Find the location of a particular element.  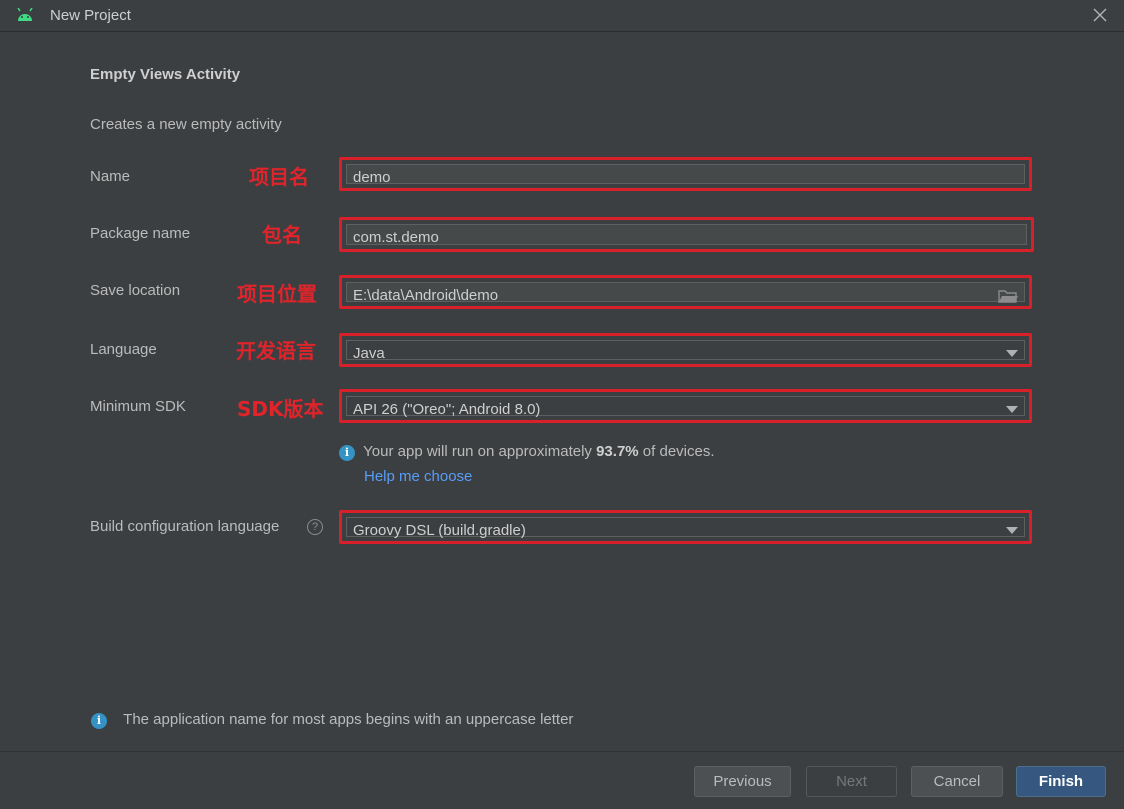

package-annotation: 包名 is located at coordinates (282, 235).